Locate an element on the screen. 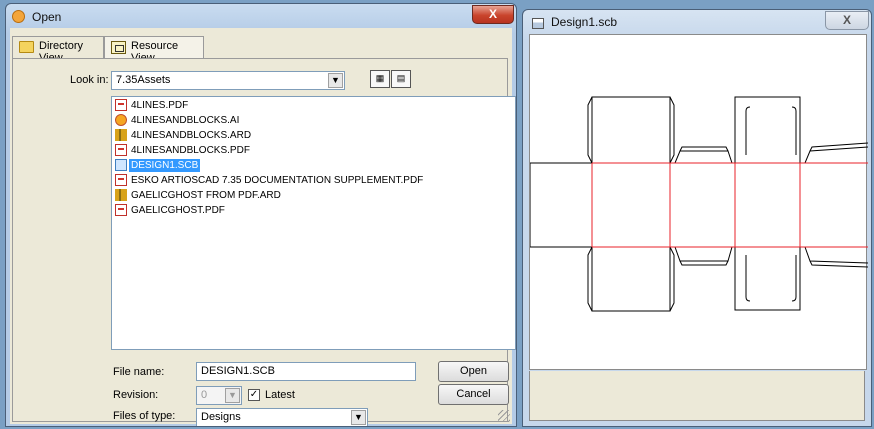 The width and height of the screenshot is (874, 429). resource-icon is located at coordinates (118, 47).